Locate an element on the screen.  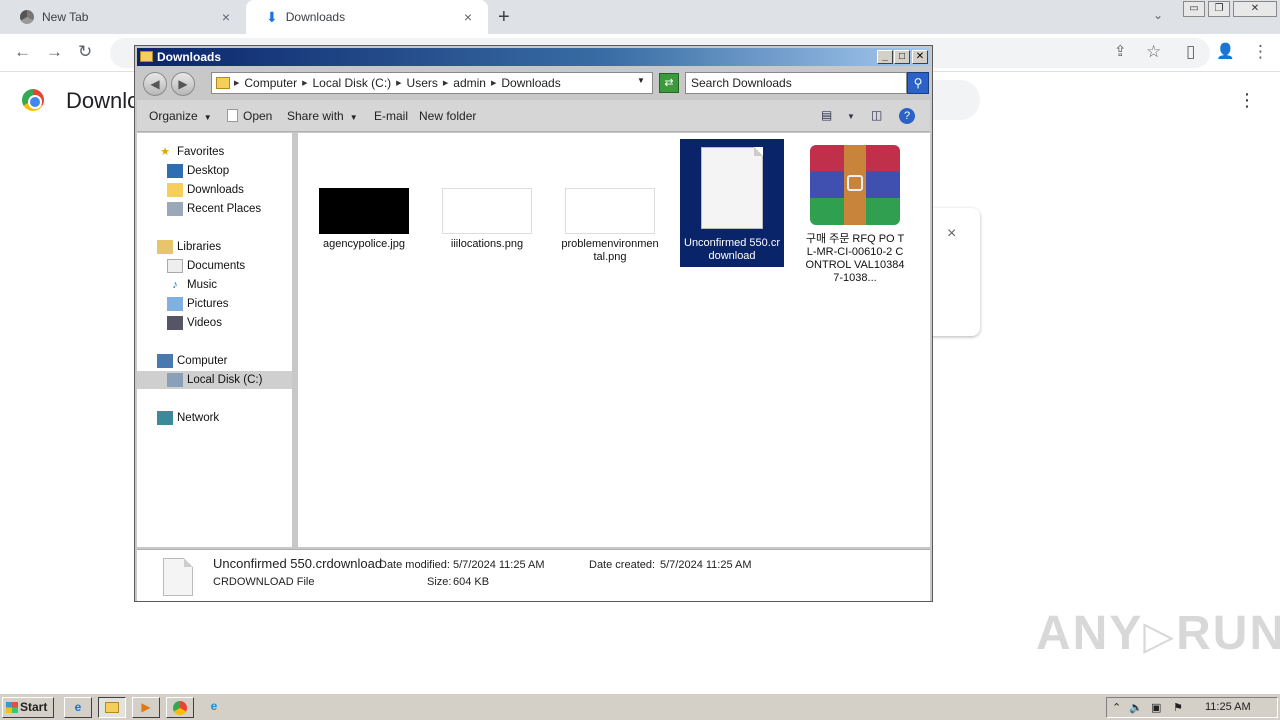
breadcrumb-users: Users is located at coordinates (422, 83).